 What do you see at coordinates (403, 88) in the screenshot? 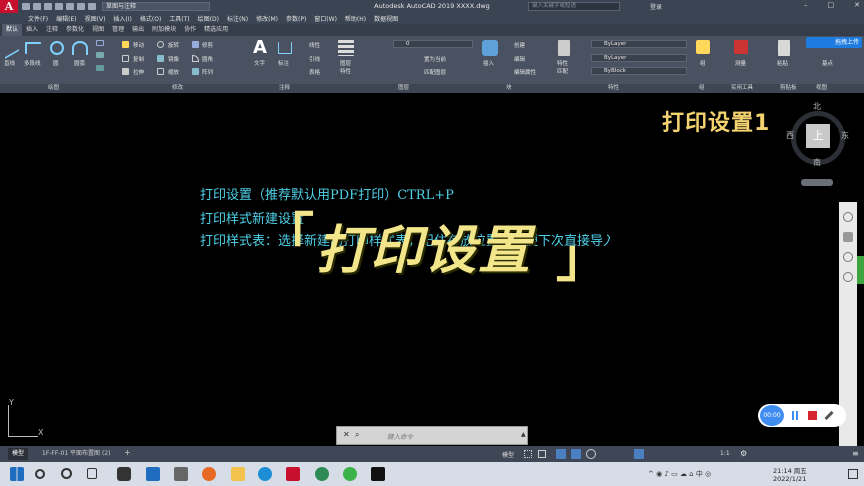
I see `panel-layers: 图层` at bounding box center [403, 88].